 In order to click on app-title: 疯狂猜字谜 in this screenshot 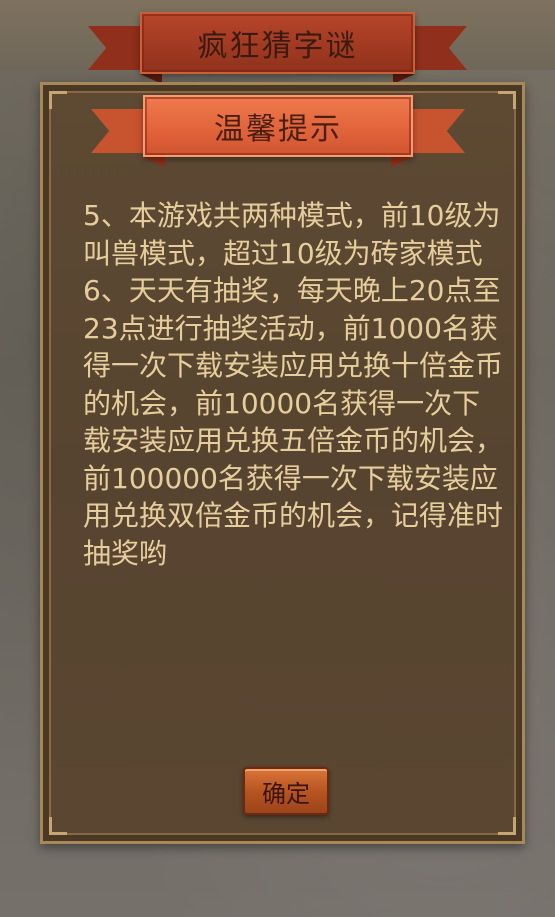, I will do `click(277, 46)`.